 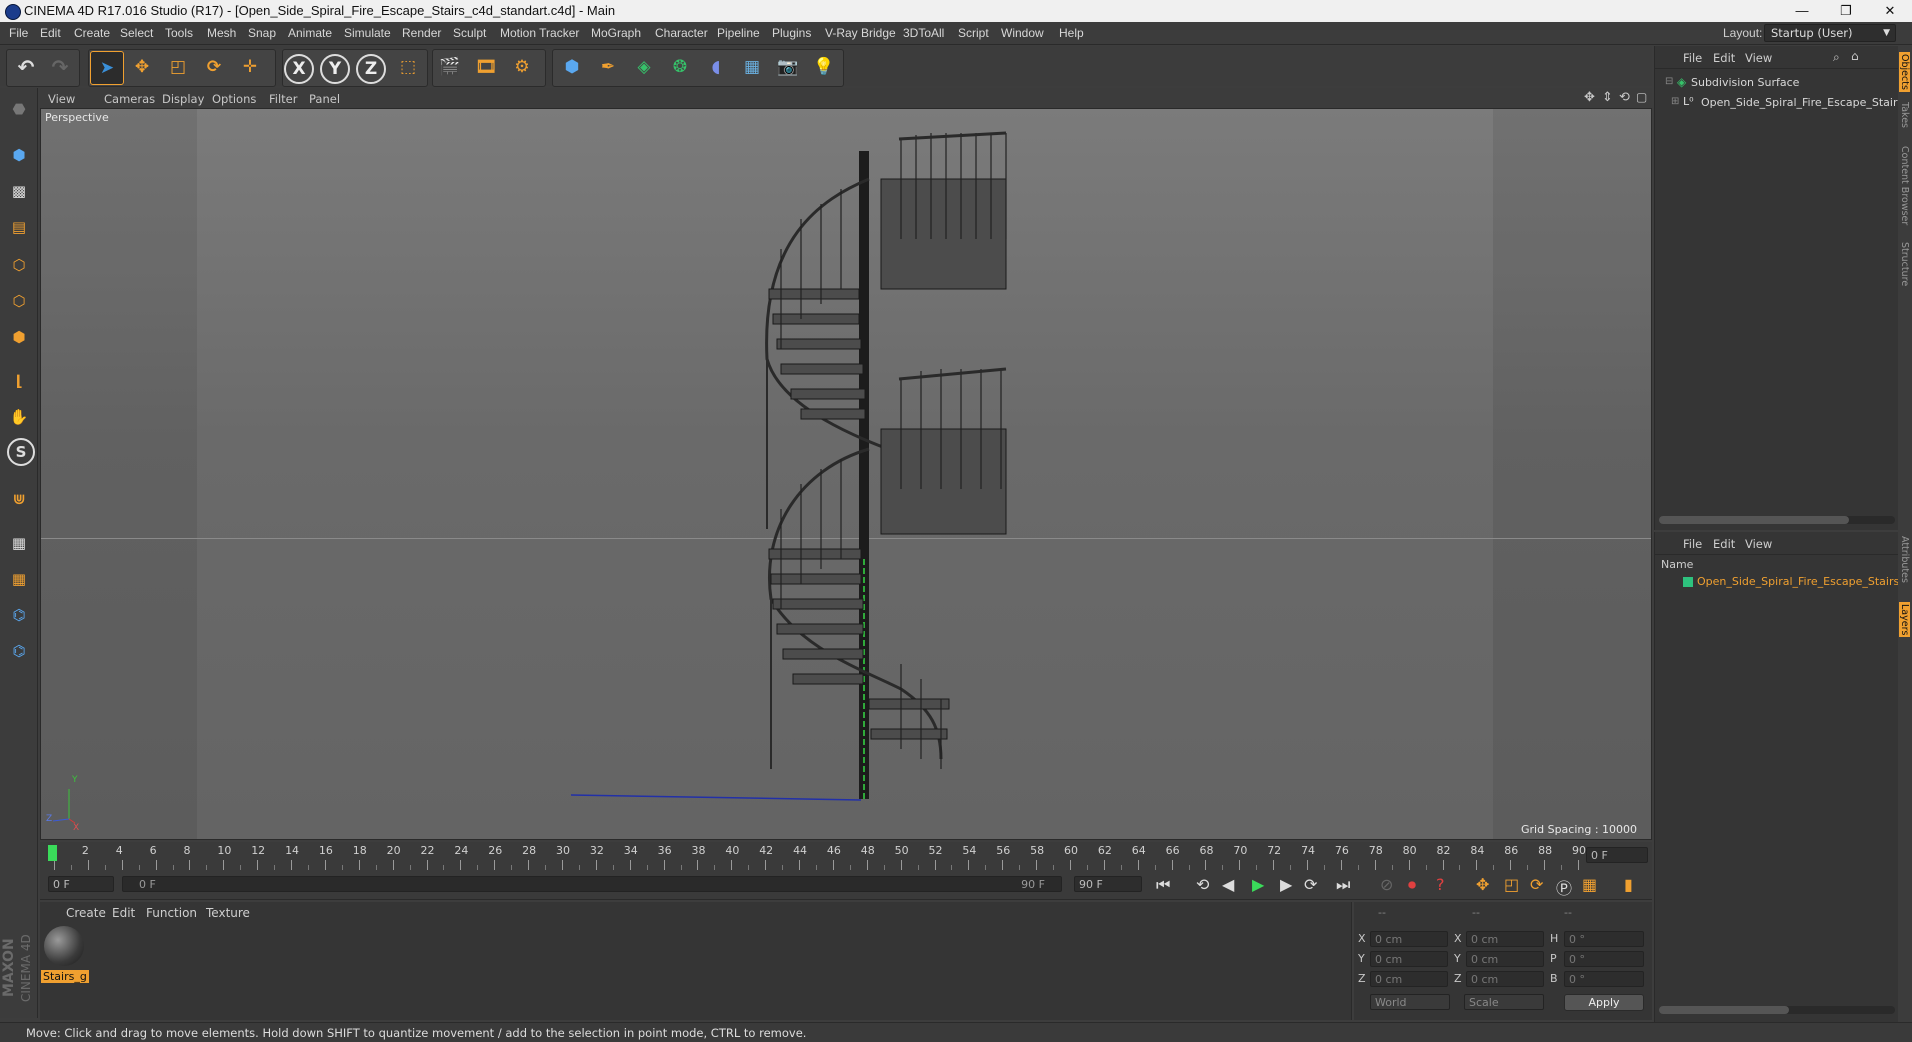 I want to click on coord-rot-h-field: 0 °, so click(x=1604, y=939).